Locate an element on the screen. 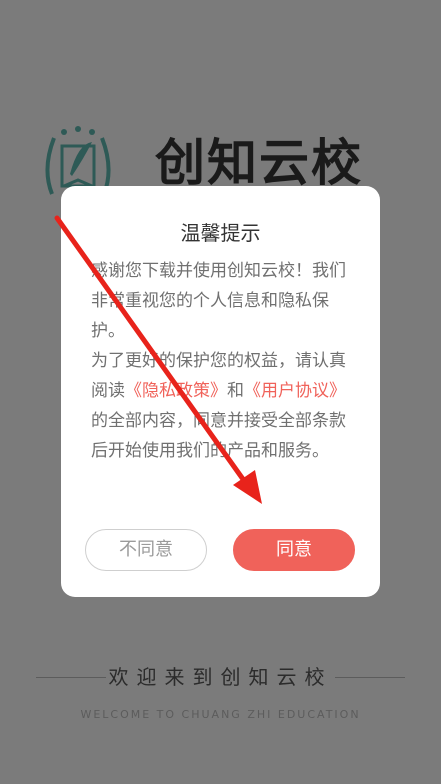 This screenshot has height=784, width=441. disagree-button: 不同意 is located at coordinates (146, 550).